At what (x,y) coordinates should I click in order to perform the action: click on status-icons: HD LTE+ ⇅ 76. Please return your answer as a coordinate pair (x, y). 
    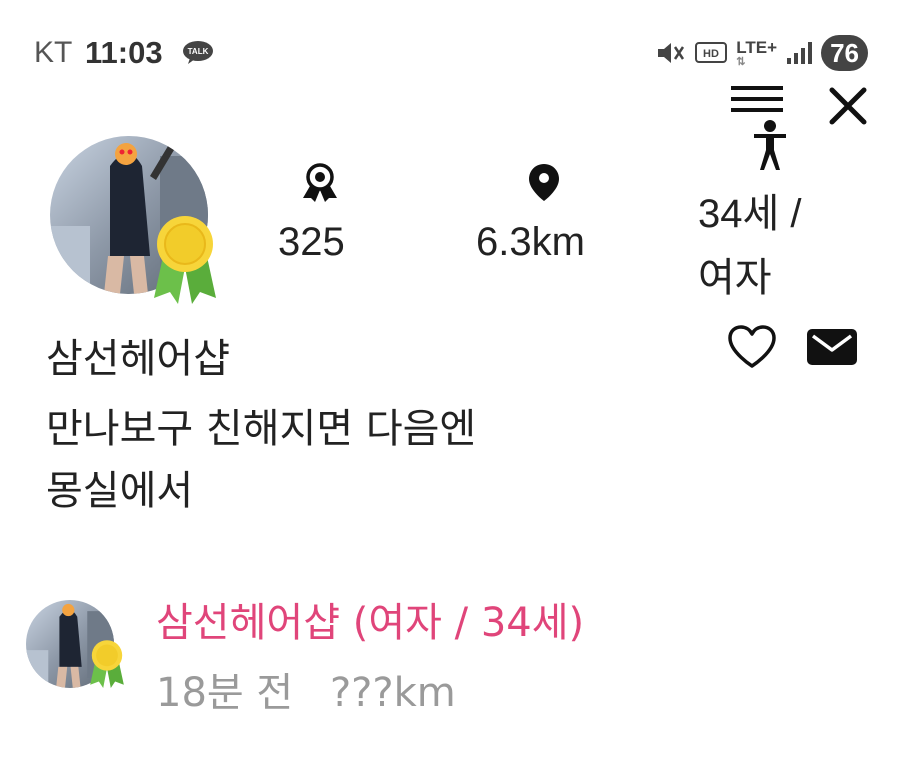
    Looking at the image, I should click on (762, 53).